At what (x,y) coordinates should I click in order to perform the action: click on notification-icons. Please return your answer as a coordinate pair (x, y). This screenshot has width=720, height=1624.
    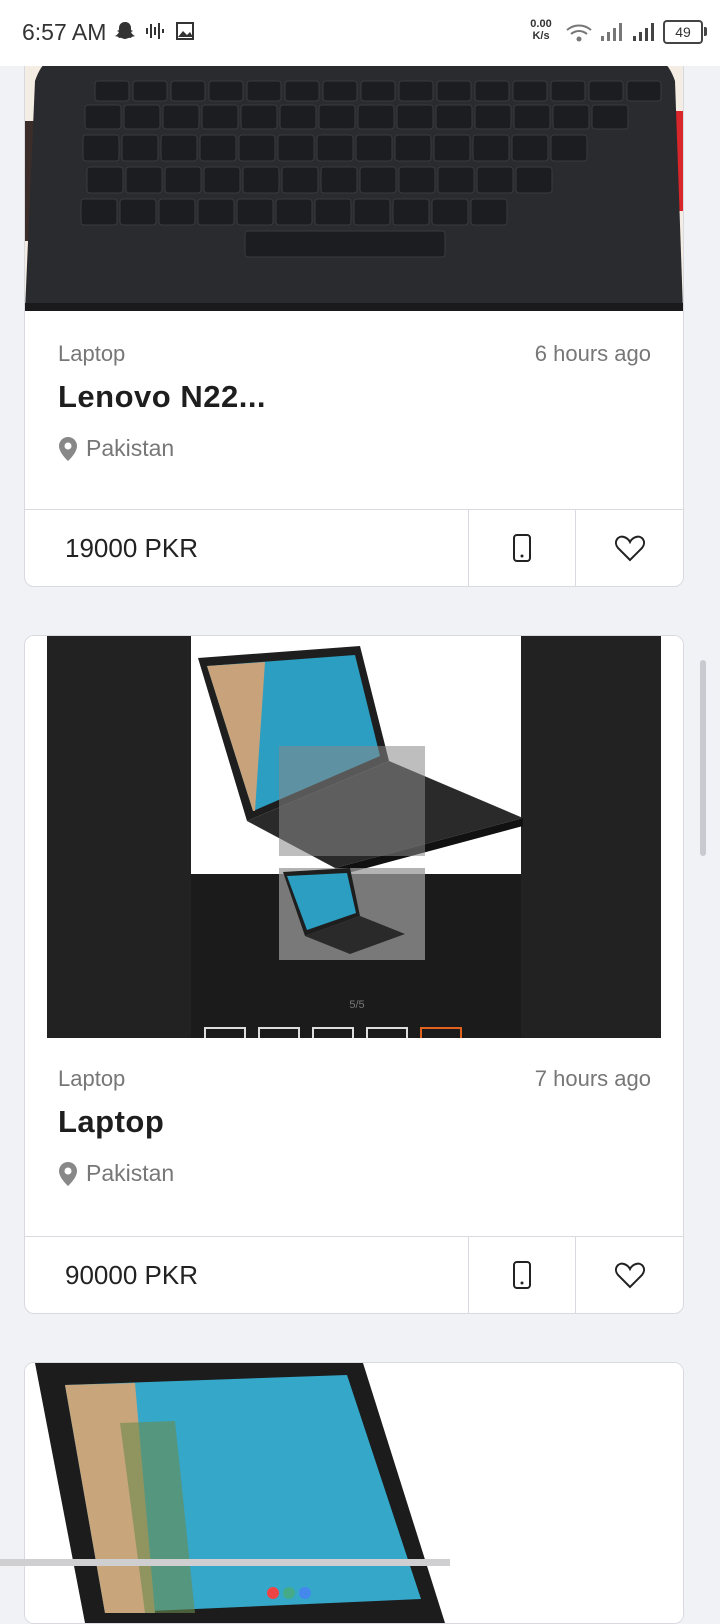
    Looking at the image, I should click on (155, 31).